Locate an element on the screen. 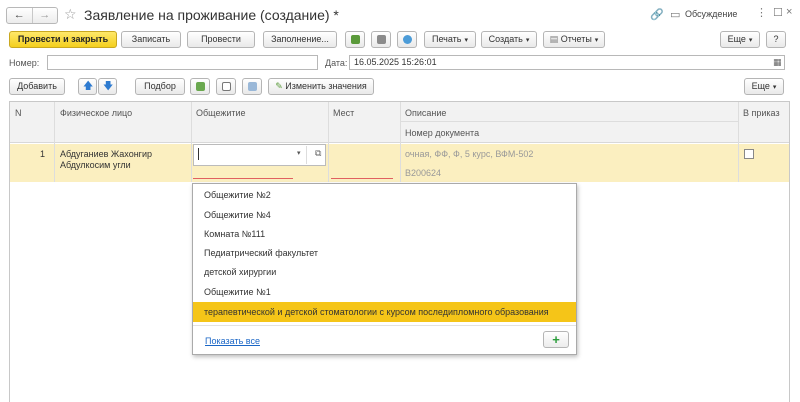 This screenshot has width=800, height=402. to-order-checkbox is located at coordinates (749, 154).